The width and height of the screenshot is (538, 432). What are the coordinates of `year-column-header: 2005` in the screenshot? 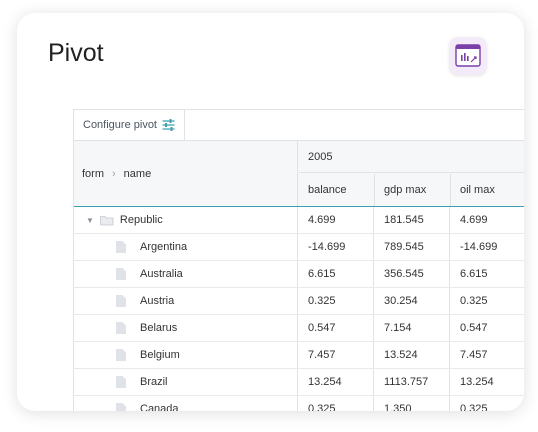 It's located at (411, 157).